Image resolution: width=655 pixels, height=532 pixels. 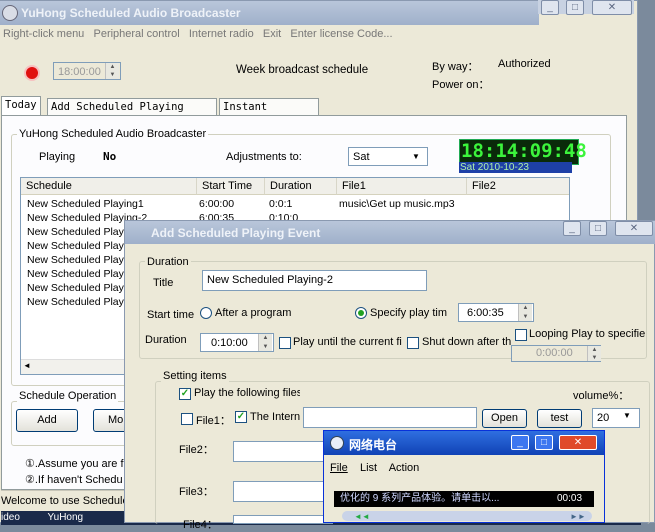 What do you see at coordinates (416, 156) in the screenshot?
I see `chevron-down-icon: ▼` at bounding box center [416, 156].